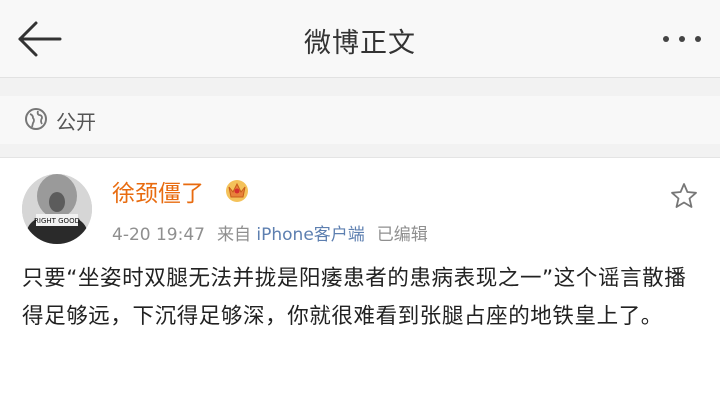 This screenshot has width=720, height=408. What do you see at coordinates (237, 190) in the screenshot?
I see `crown-icon` at bounding box center [237, 190].